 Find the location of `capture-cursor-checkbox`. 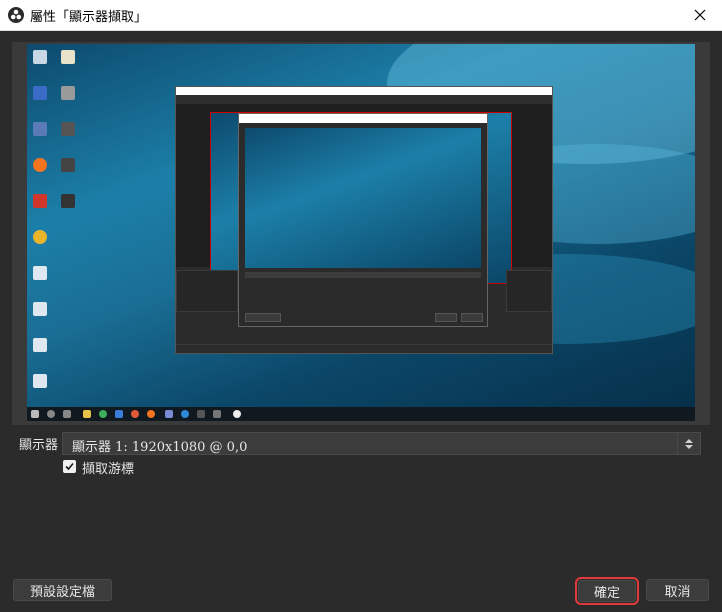

capture-cursor-checkbox is located at coordinates (69, 466).